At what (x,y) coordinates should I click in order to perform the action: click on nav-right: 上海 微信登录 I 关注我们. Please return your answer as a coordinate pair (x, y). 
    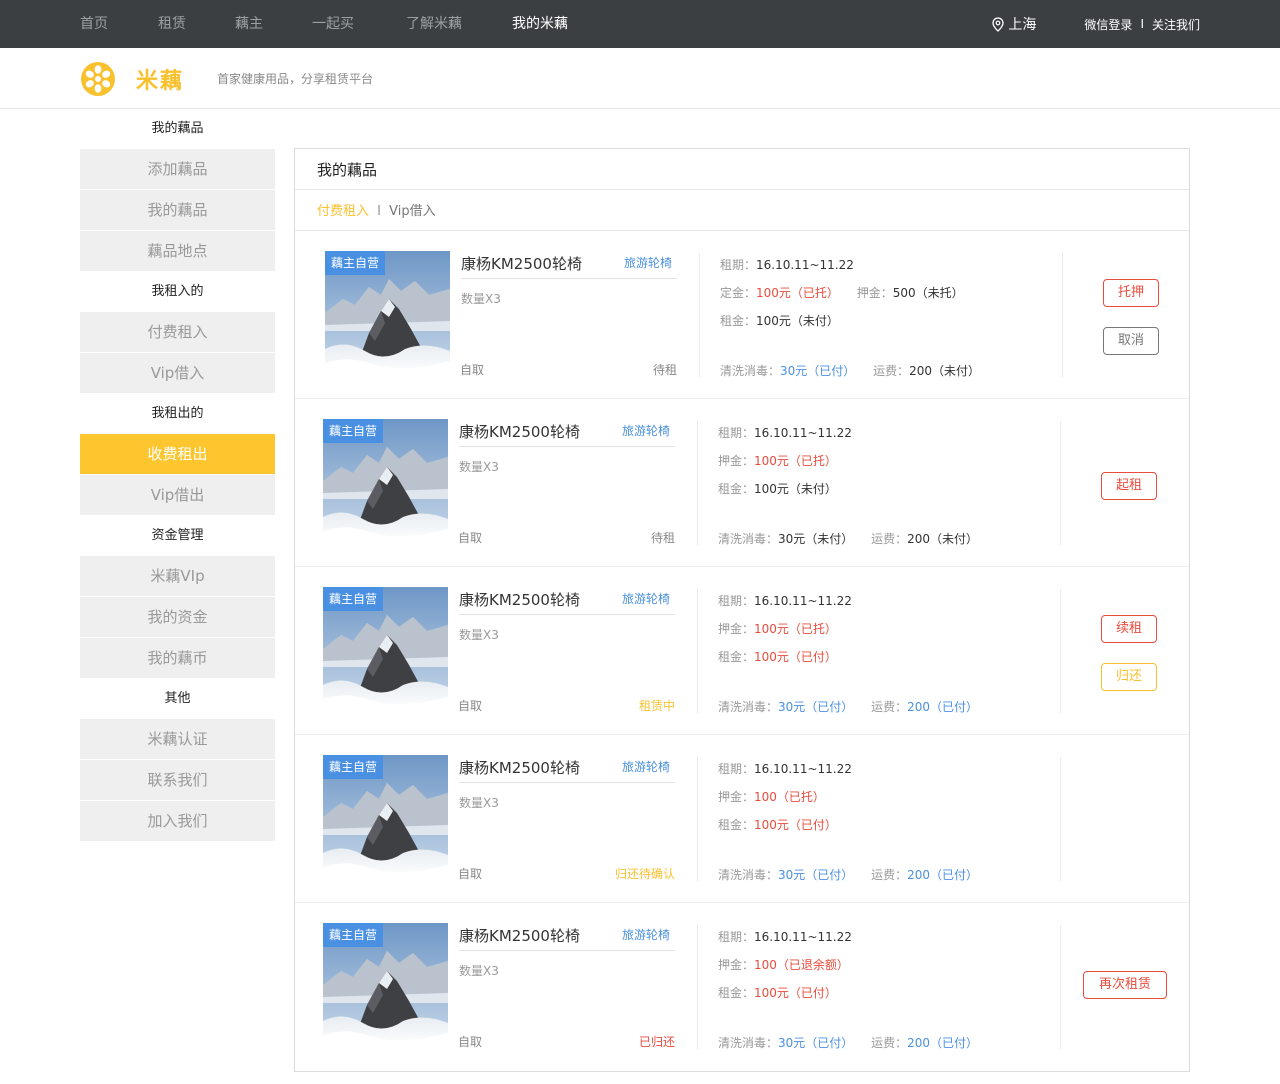
    Looking at the image, I should click on (1096, 24).